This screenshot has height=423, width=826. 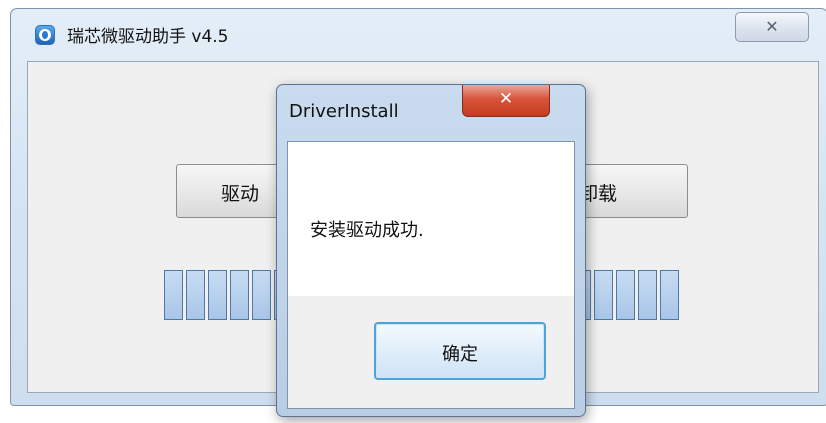 What do you see at coordinates (240, 194) in the screenshot?
I see `install-driver-label: 驱动` at bounding box center [240, 194].